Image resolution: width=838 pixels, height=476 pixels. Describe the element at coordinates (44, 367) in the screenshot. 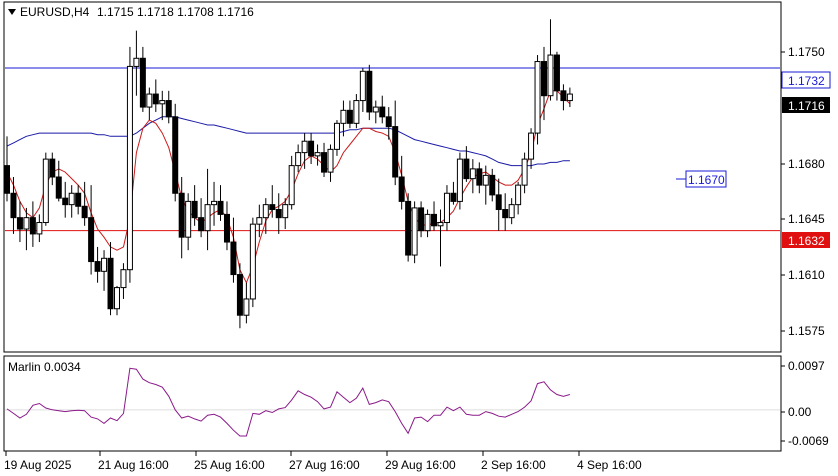

I see `marlin-label: Marlin 0.0034` at that location.